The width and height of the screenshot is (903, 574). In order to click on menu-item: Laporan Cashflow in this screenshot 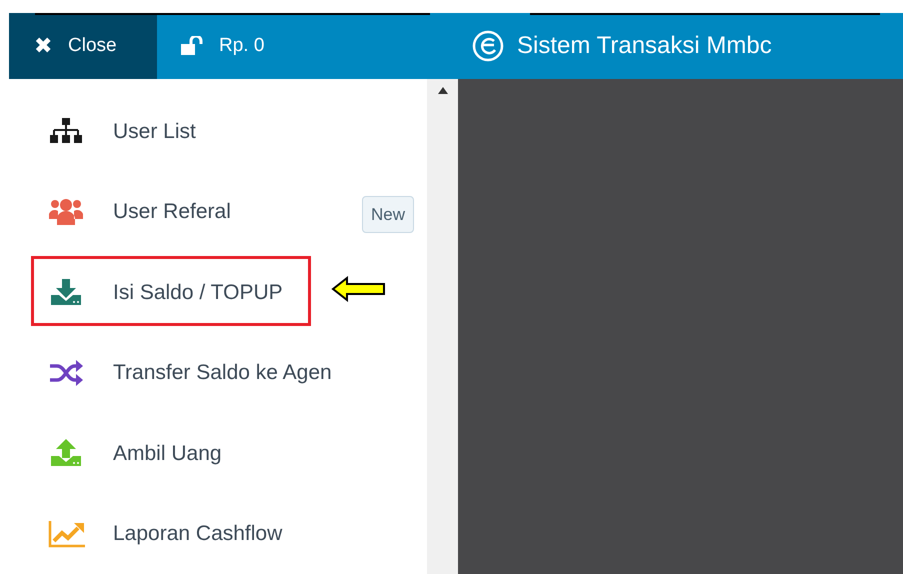, I will do `click(197, 534)`.